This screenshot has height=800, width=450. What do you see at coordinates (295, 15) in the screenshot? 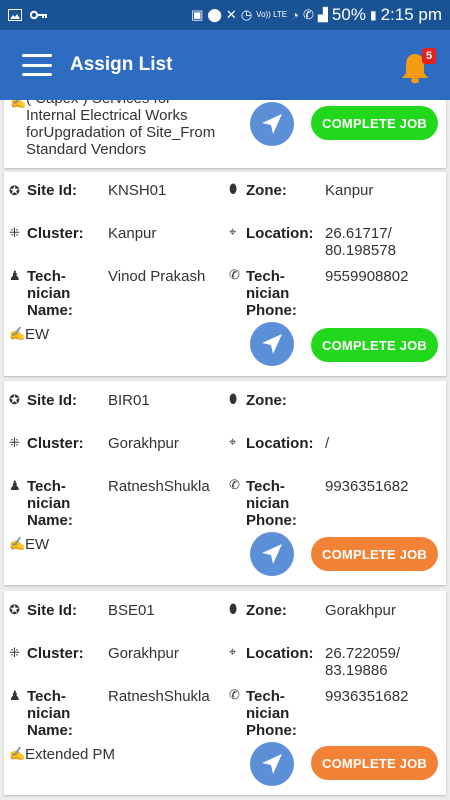
I see `wifi-icon: ◔` at bounding box center [295, 15].